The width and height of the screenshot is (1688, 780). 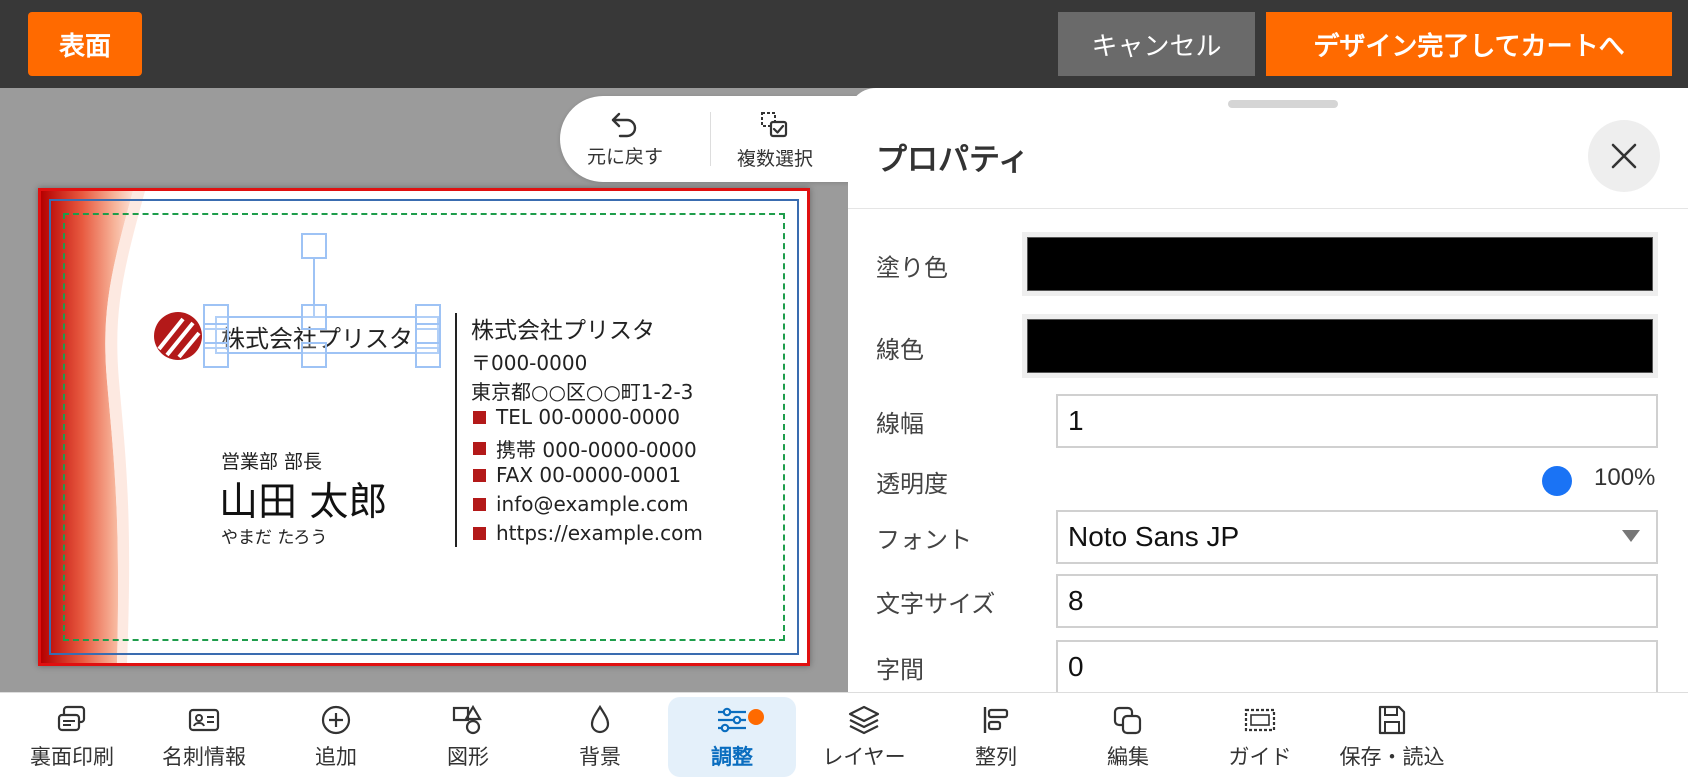 What do you see at coordinates (588, 417) in the screenshot?
I see `contact-text: TEL 00-0000-0000` at bounding box center [588, 417].